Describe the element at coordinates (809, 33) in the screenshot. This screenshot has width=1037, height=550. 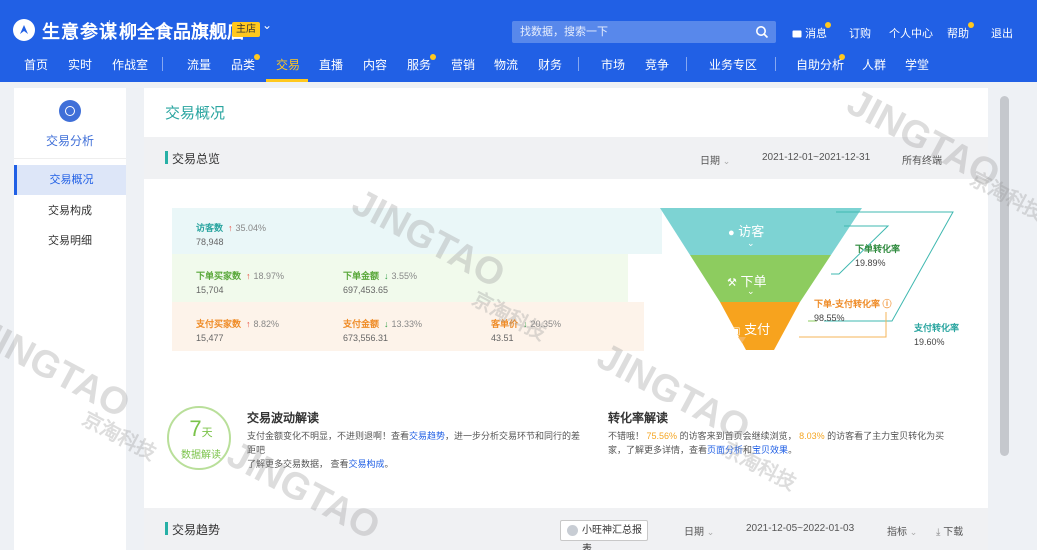
I see `message-link: 消息` at that location.